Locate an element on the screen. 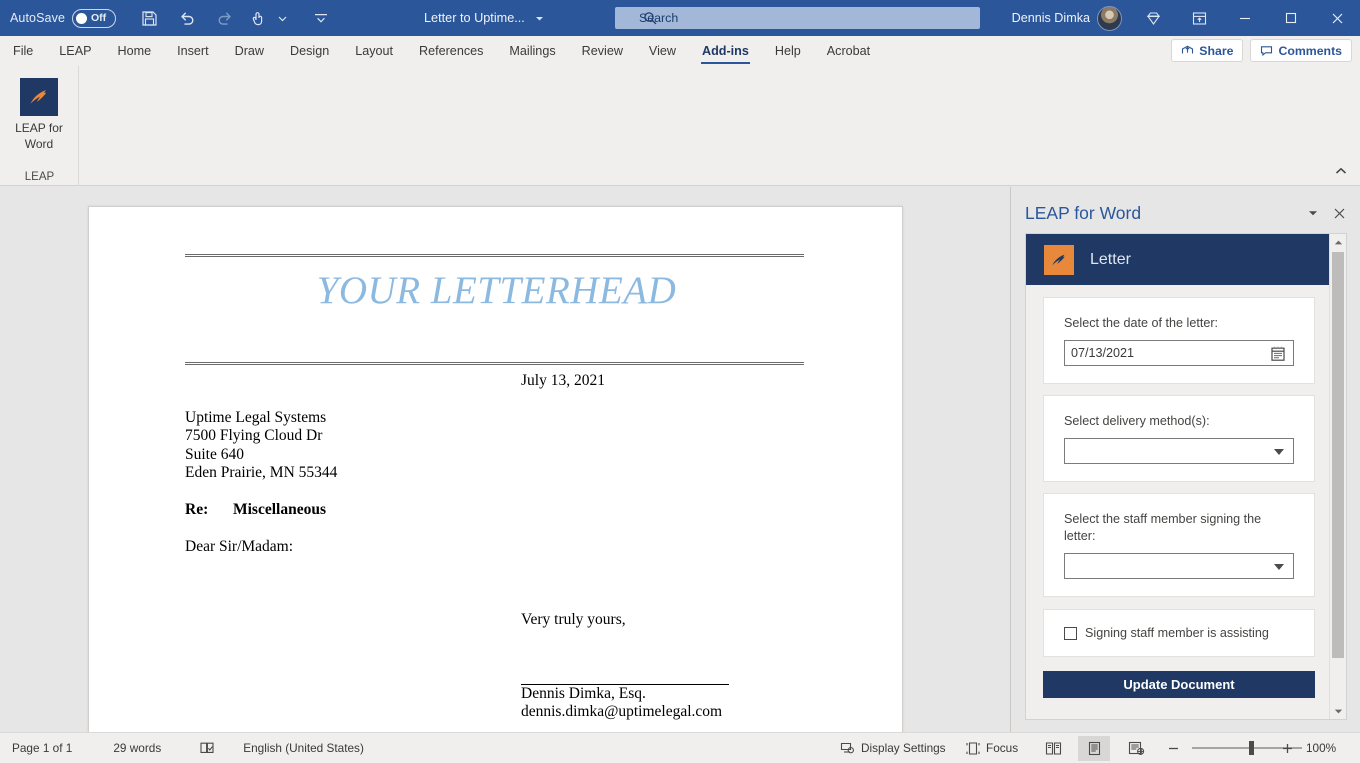  tab-add-ins: Add-ins is located at coordinates (725, 51).